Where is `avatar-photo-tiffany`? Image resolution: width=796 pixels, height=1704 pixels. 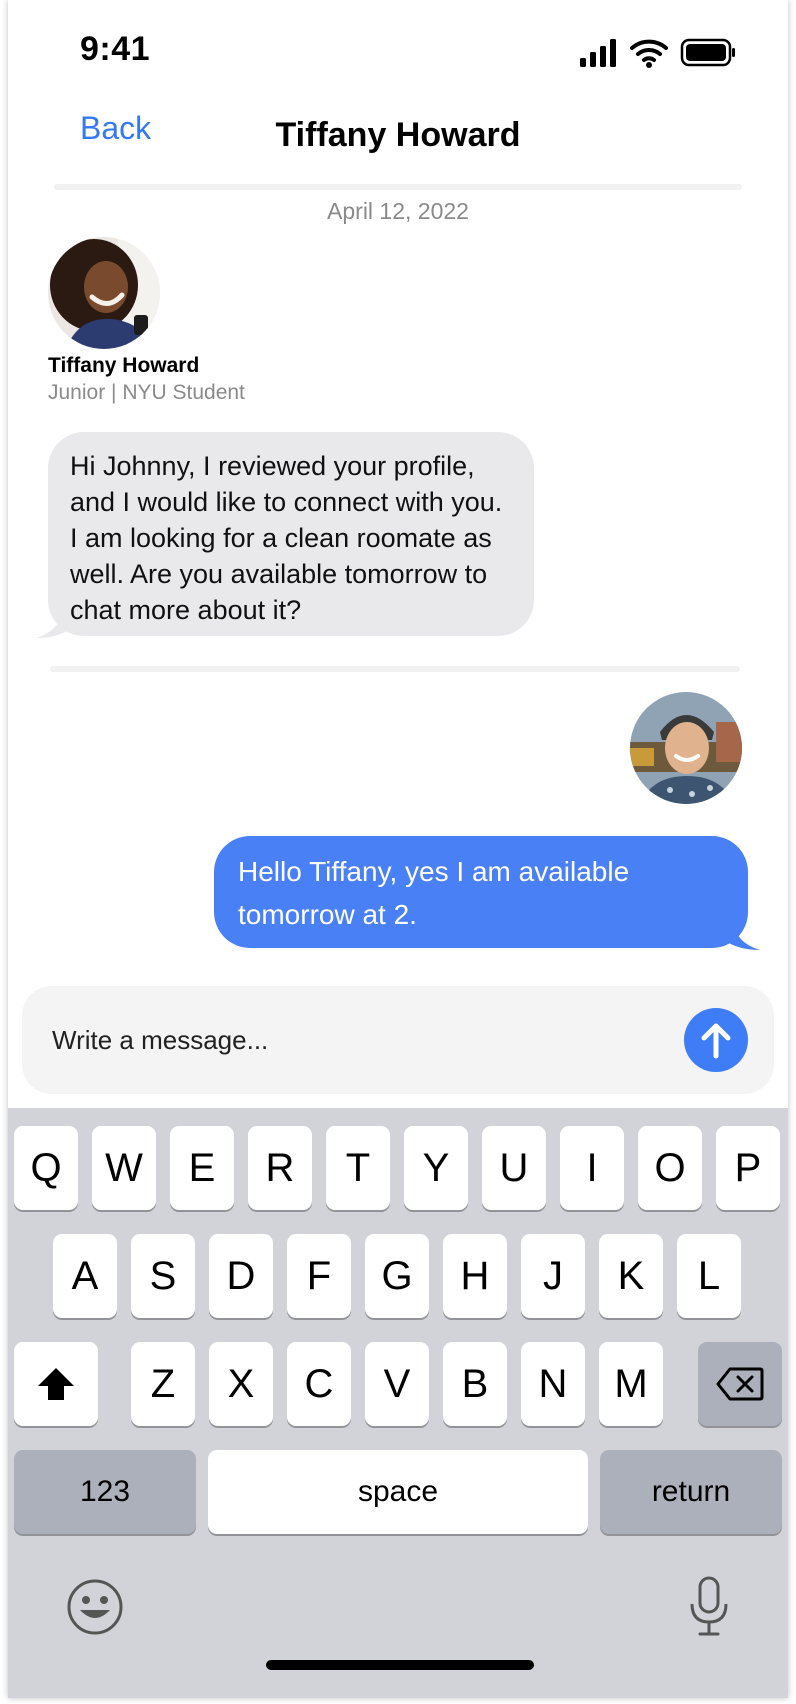
avatar-photo-tiffany is located at coordinates (104, 293).